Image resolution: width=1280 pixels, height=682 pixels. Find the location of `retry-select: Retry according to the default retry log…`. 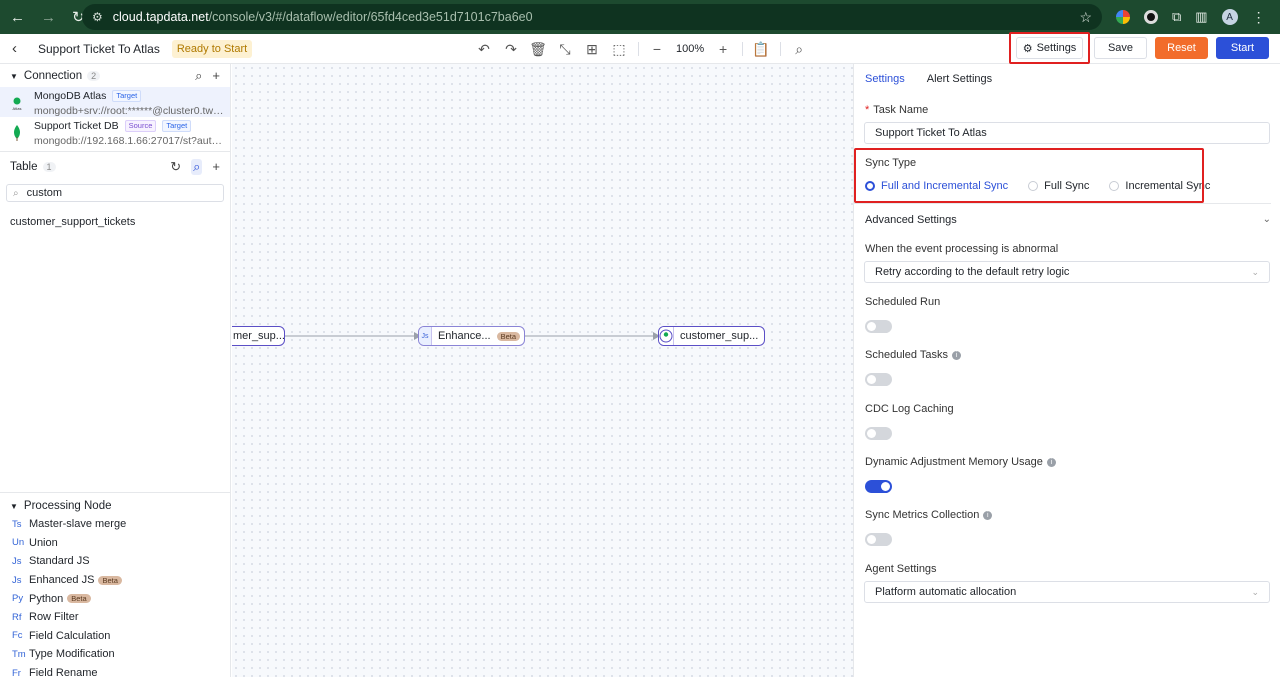

retry-select: Retry according to the default retry log… is located at coordinates (1067, 272).